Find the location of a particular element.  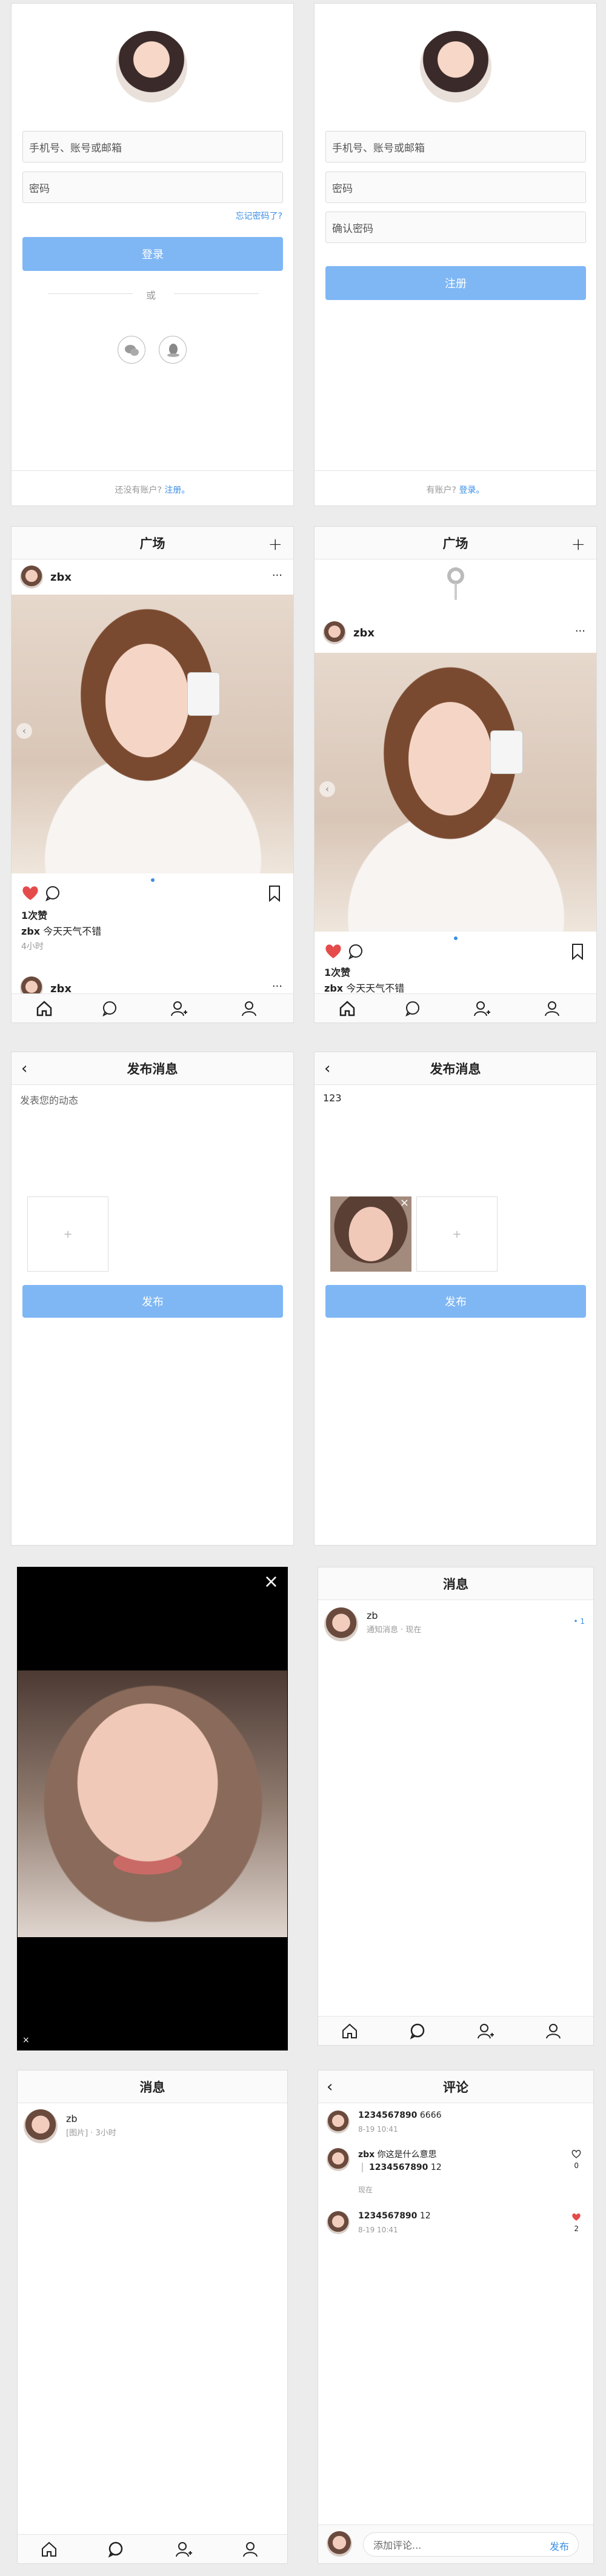

image-viewer-screen: × × is located at coordinates (152, 1809).